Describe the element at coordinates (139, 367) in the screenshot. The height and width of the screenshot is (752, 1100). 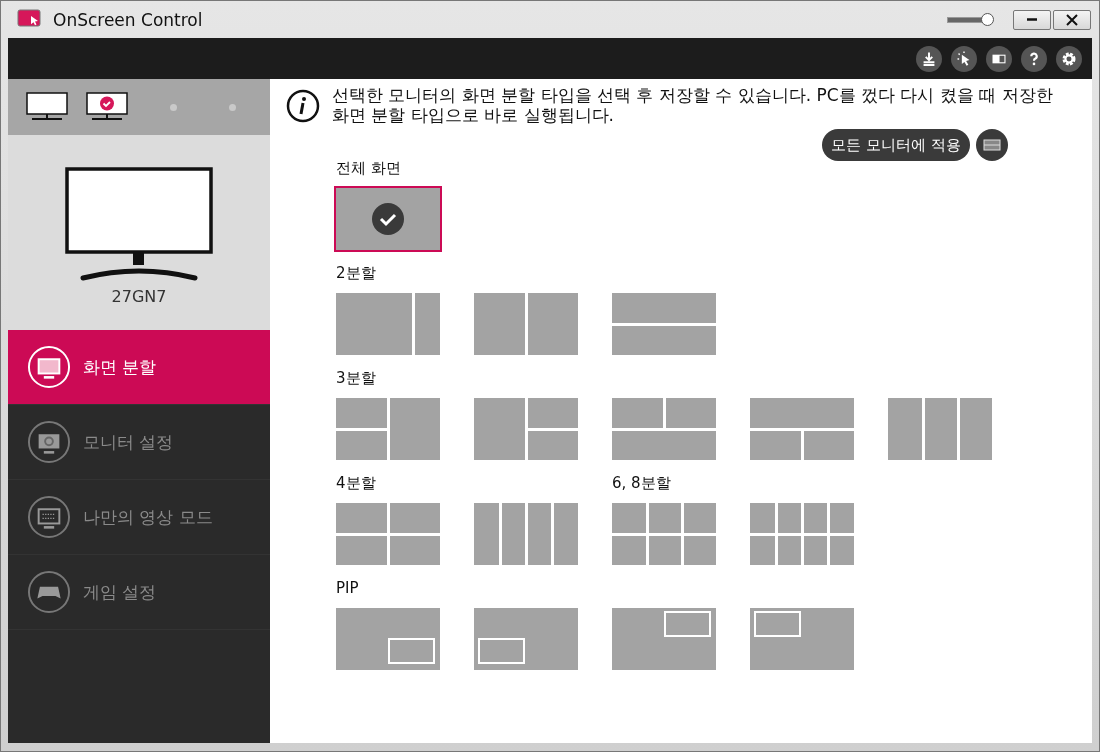
I see `nav-item: 화면 분할` at that location.